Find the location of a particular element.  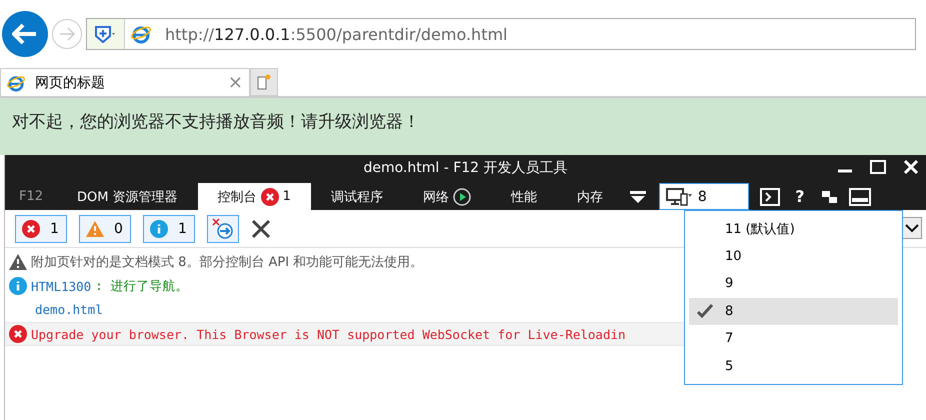

message-code: HTML1300 is located at coordinates (61, 286).